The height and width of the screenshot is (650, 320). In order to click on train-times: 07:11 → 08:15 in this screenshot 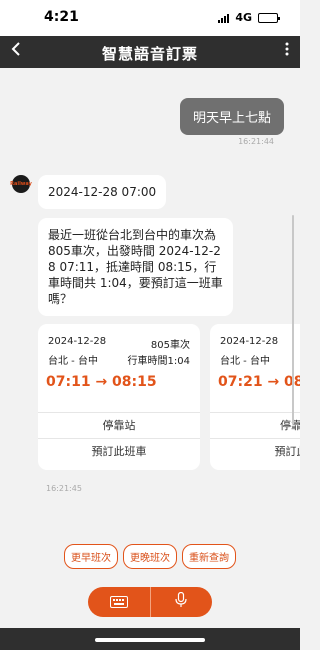, I will do `click(101, 382)`.